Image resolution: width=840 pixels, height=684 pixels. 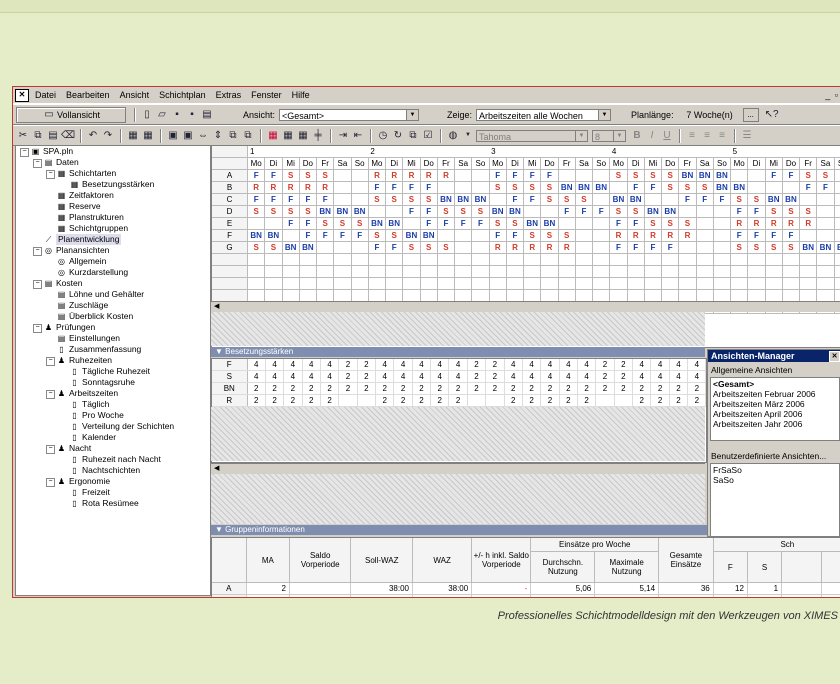 I want to click on tree-node: ⟋ Planentwicklung, so click(x=113, y=239).